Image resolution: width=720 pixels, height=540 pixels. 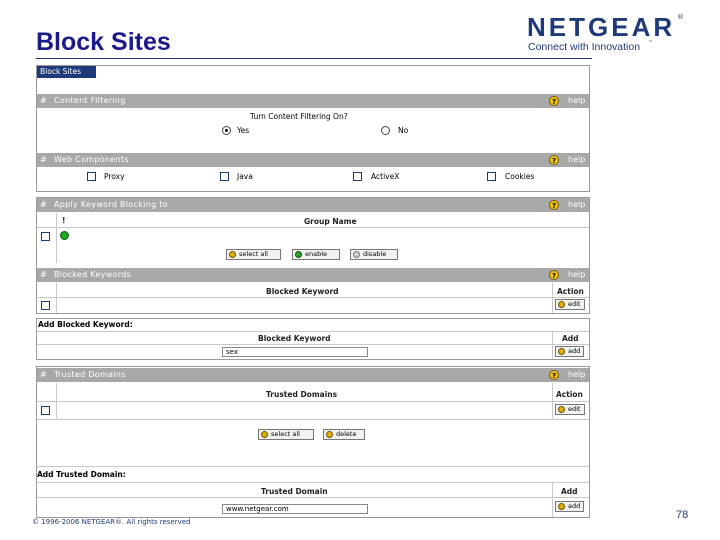 I want to click on radio-no-label: No, so click(x=403, y=130).